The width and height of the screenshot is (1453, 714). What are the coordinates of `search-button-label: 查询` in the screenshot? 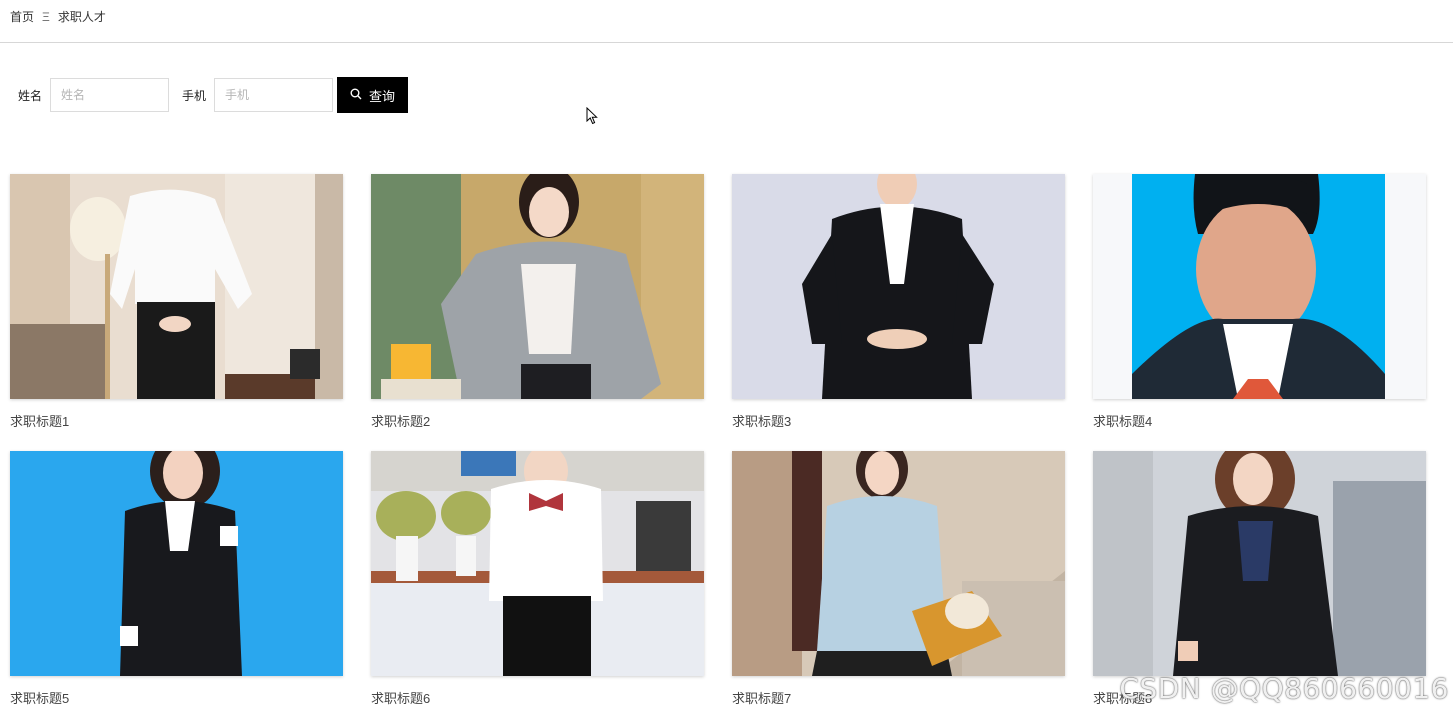 It's located at (382, 96).